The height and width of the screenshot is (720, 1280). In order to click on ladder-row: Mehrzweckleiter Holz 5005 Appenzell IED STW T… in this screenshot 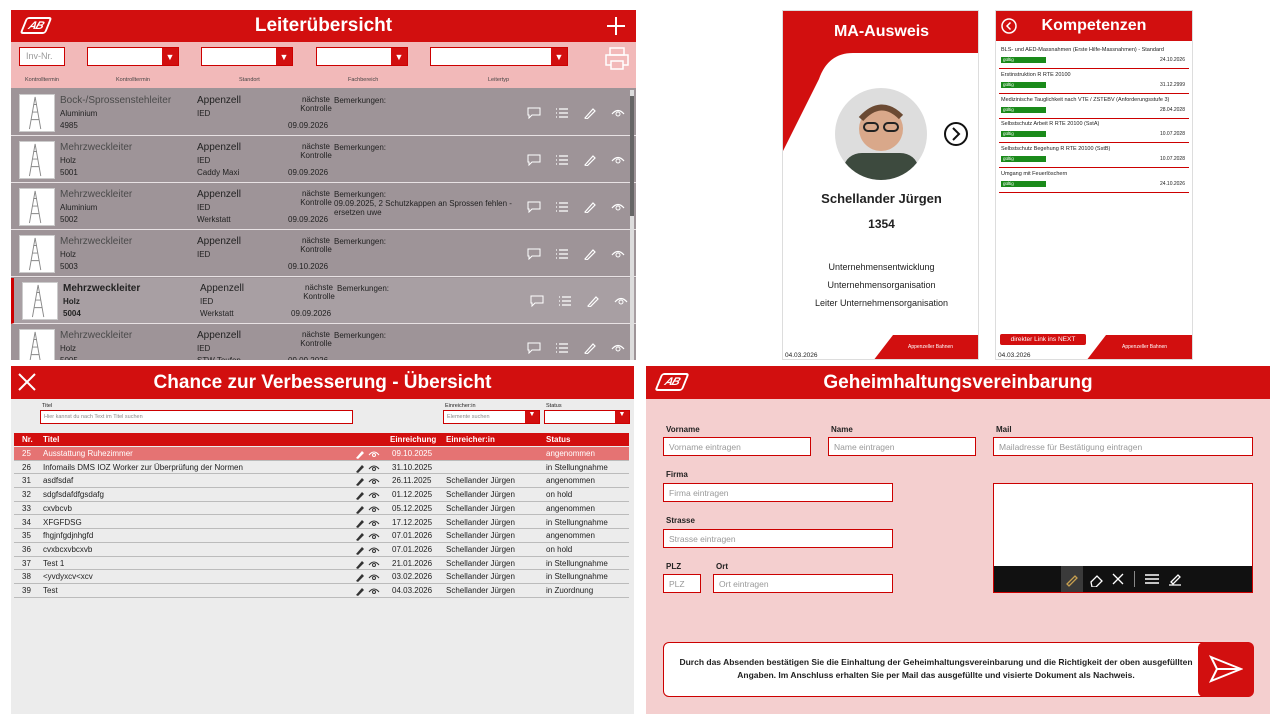, I will do `click(323, 342)`.